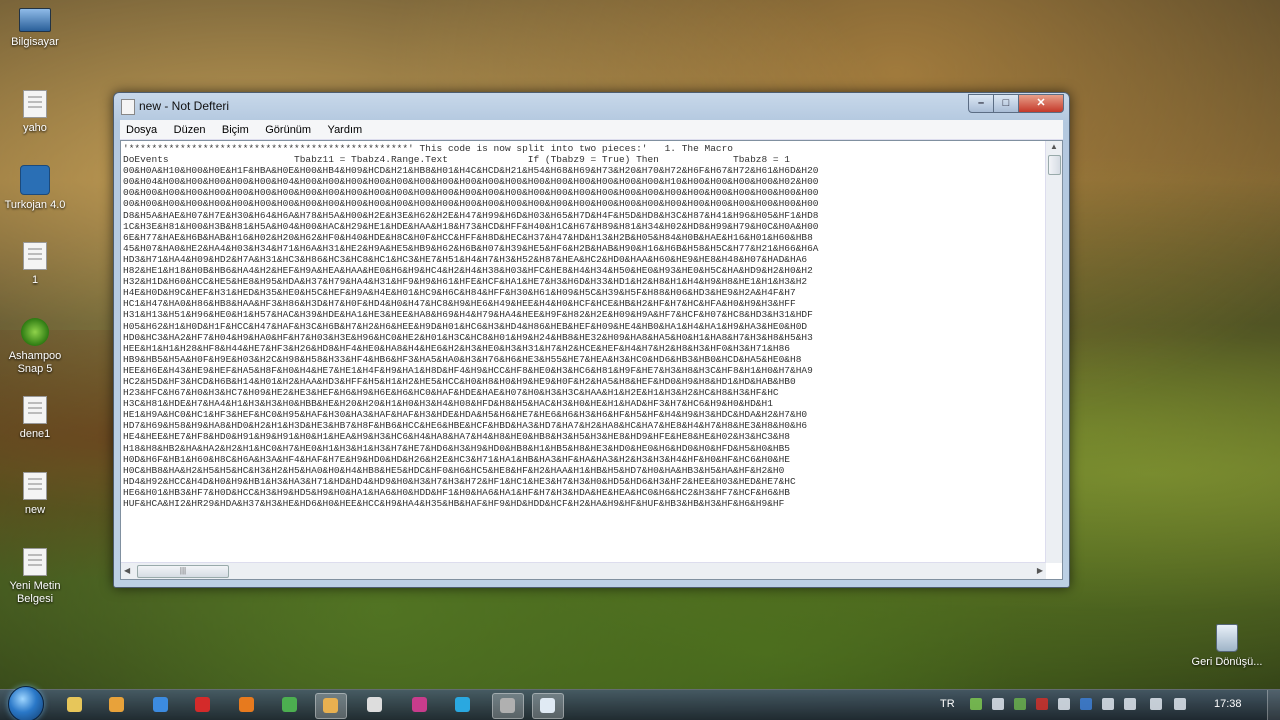  I want to click on desktop-icon-label: Bilgisayar, so click(35, 42).